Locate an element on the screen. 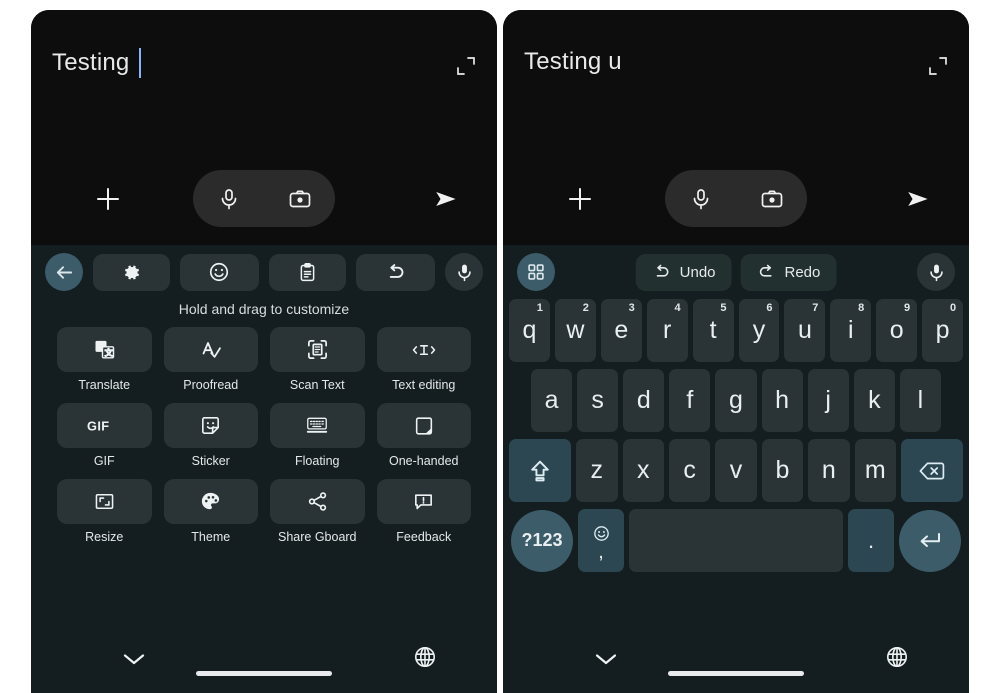  tile-label: Proofread is located at coordinates (211, 385).